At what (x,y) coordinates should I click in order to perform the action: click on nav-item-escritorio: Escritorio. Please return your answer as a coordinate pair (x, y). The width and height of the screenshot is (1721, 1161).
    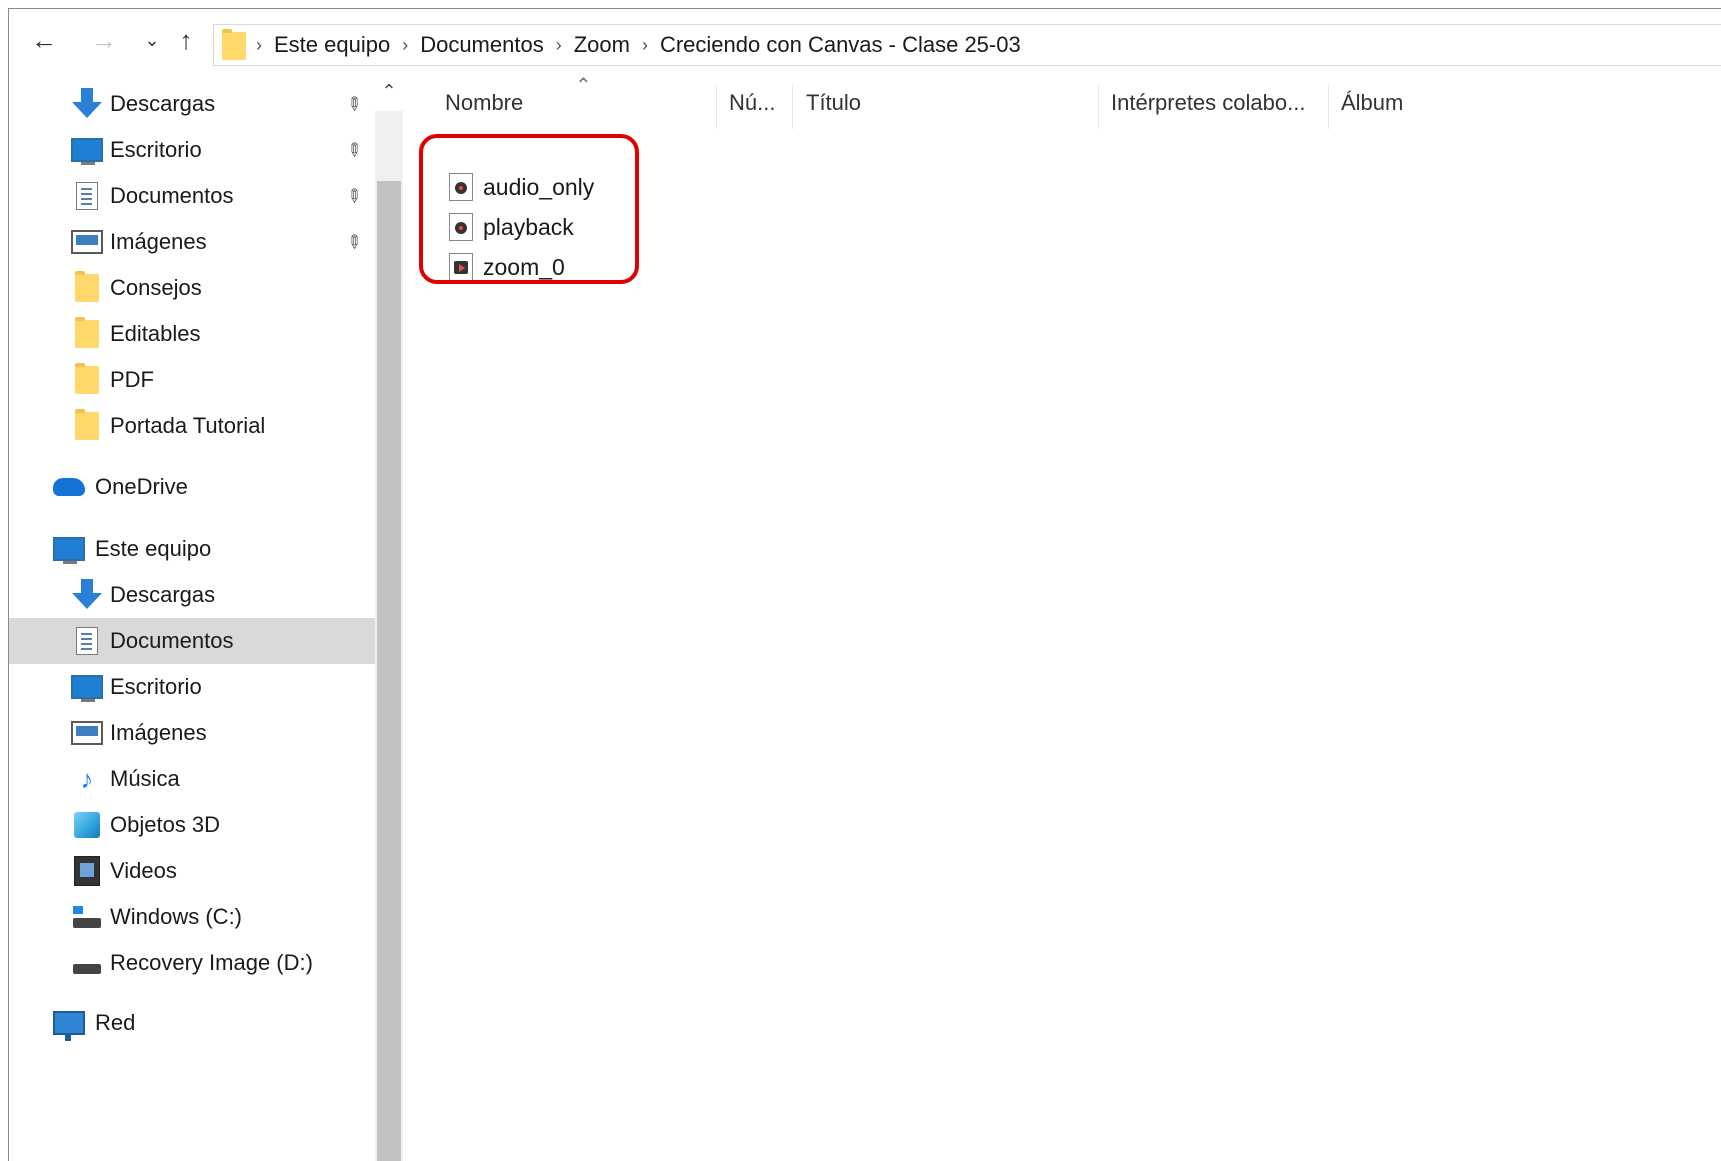
    Looking at the image, I should click on (192, 687).